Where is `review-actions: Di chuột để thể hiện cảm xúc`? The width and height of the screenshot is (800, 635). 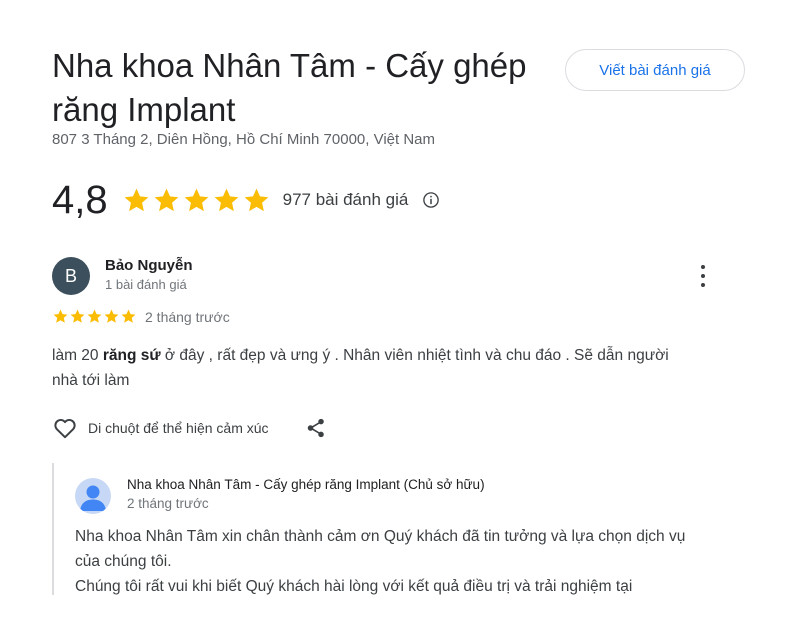
review-actions: Di chuột để thể hiện cảm xúc is located at coordinates (189, 428).